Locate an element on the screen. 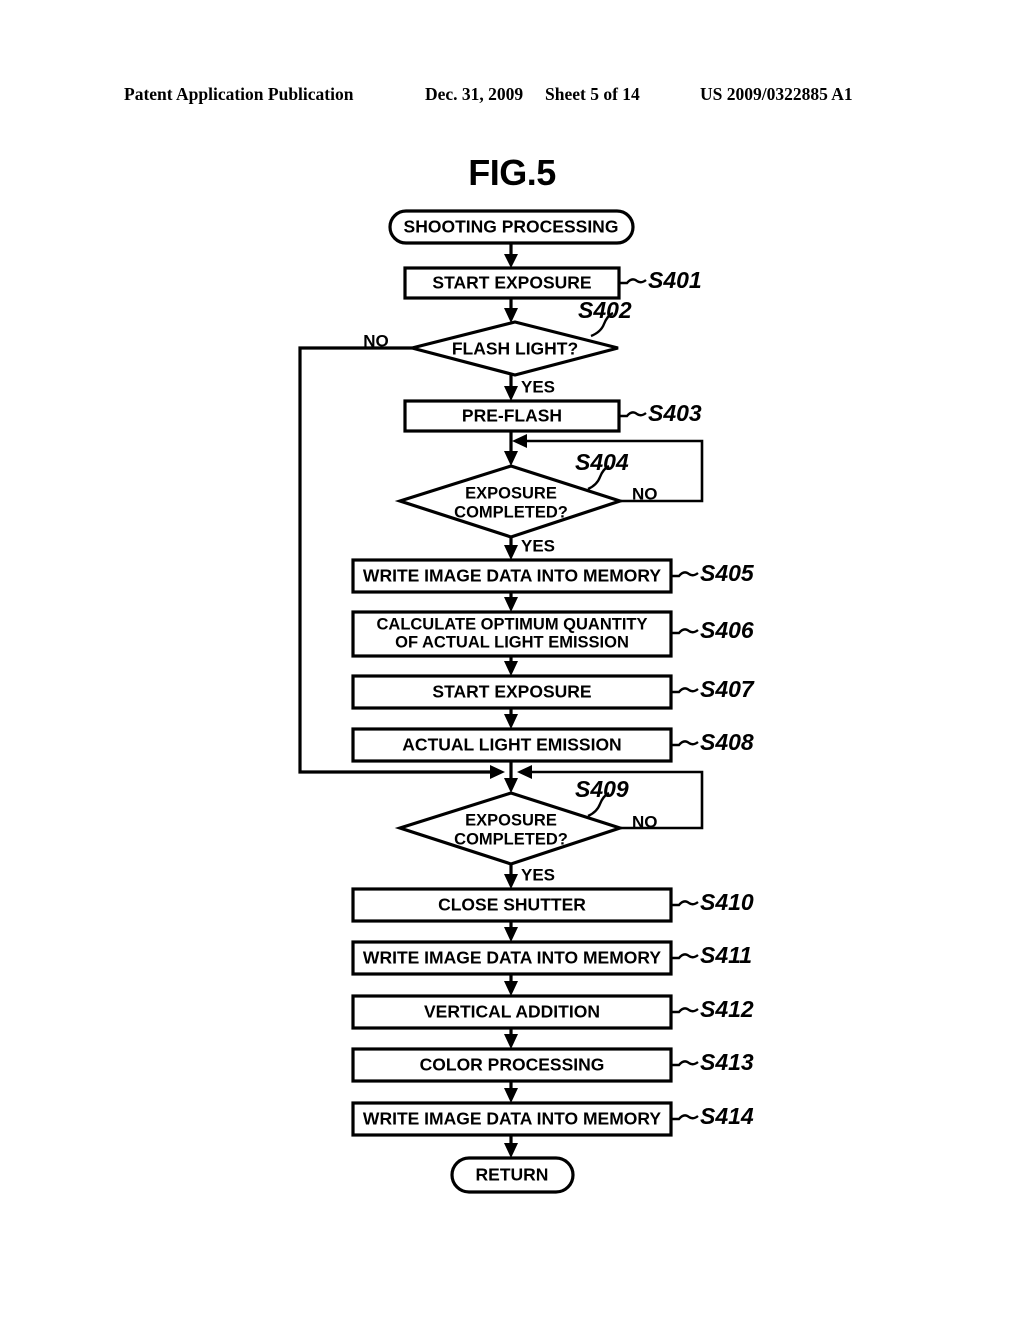 Image resolution: width=1024 pixels, height=1320 pixels. node-s409-exposure-completed: EXPOSURE COMPLETED? is located at coordinates (510, 828).